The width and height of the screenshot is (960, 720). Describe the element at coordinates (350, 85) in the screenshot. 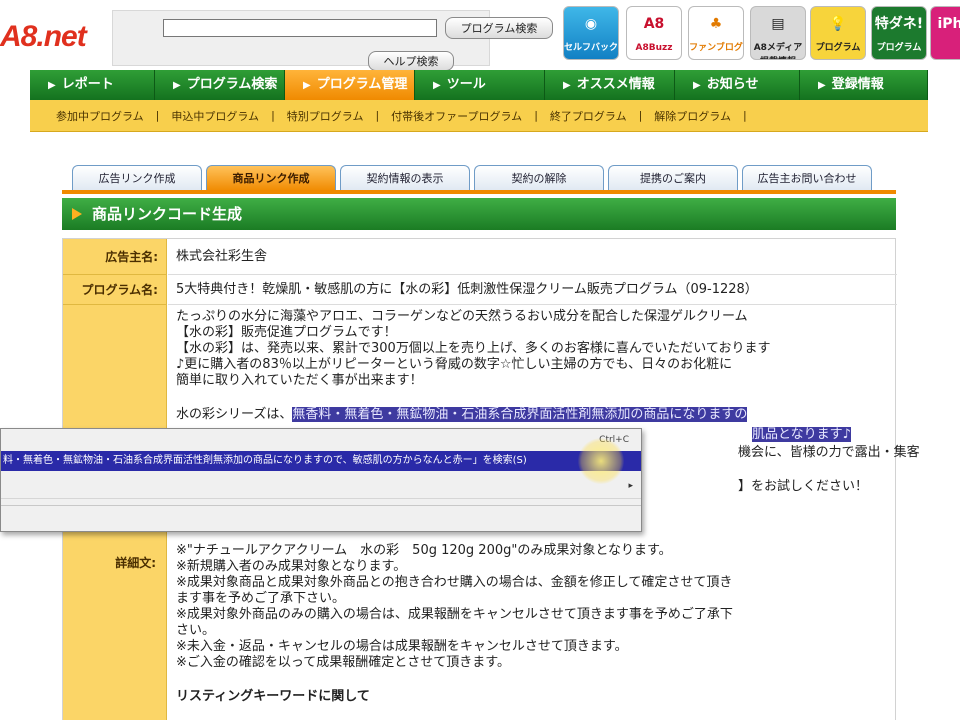

I see `nav-program-management: プログラム管理` at that location.